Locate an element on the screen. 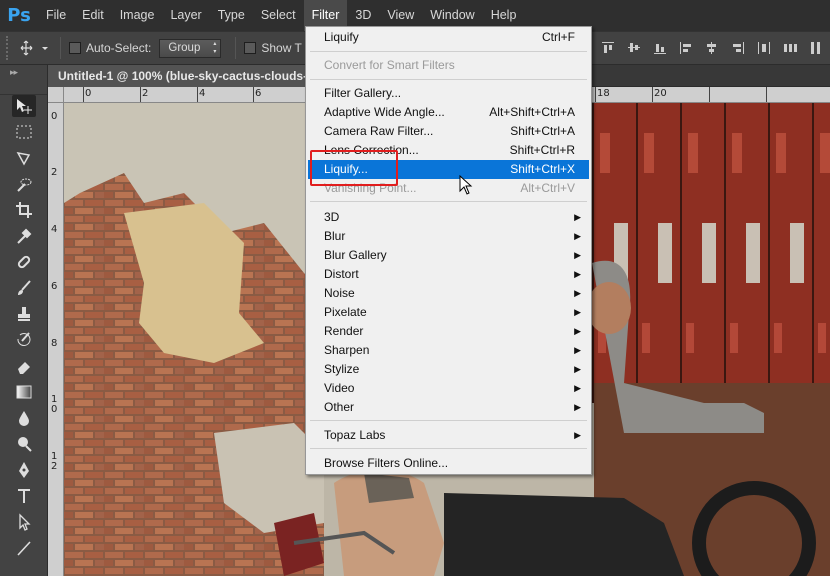  auto-select-dropdown: Group is located at coordinates (190, 48).